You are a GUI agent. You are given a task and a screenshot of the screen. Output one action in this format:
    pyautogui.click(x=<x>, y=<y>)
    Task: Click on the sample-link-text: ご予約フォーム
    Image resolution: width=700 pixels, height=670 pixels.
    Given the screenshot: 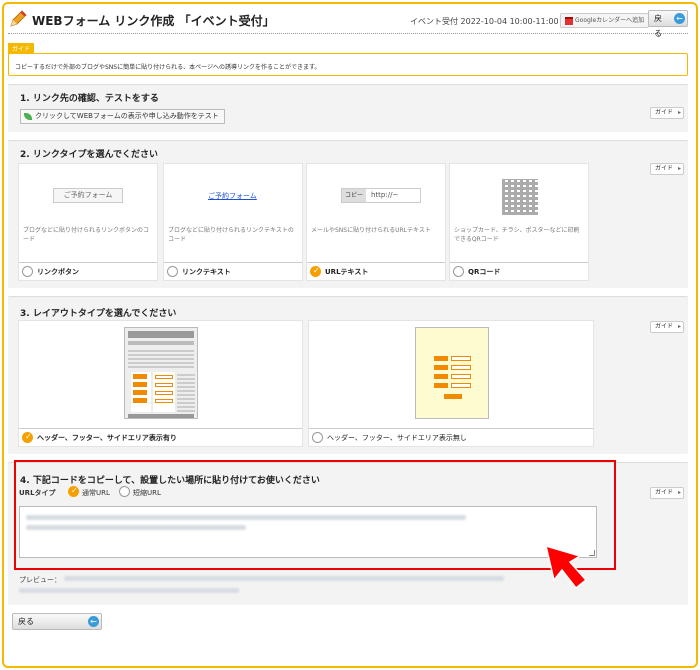 What is the action you would take?
    pyautogui.click(x=232, y=196)
    